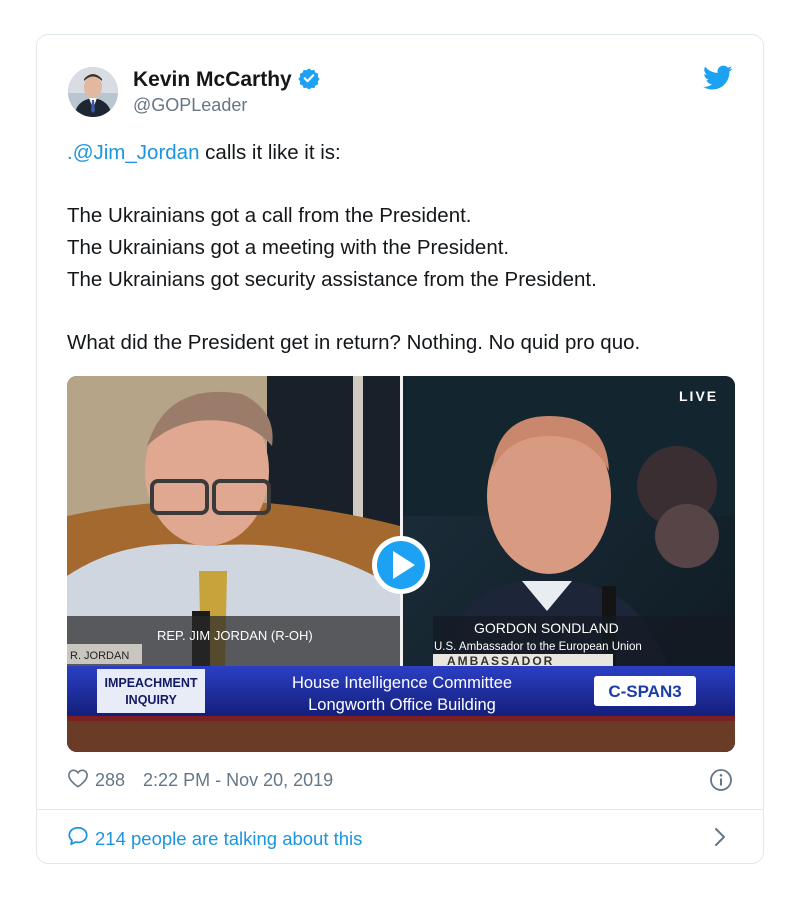 This screenshot has height=899, width=800. I want to click on play-icon, so click(401, 565).